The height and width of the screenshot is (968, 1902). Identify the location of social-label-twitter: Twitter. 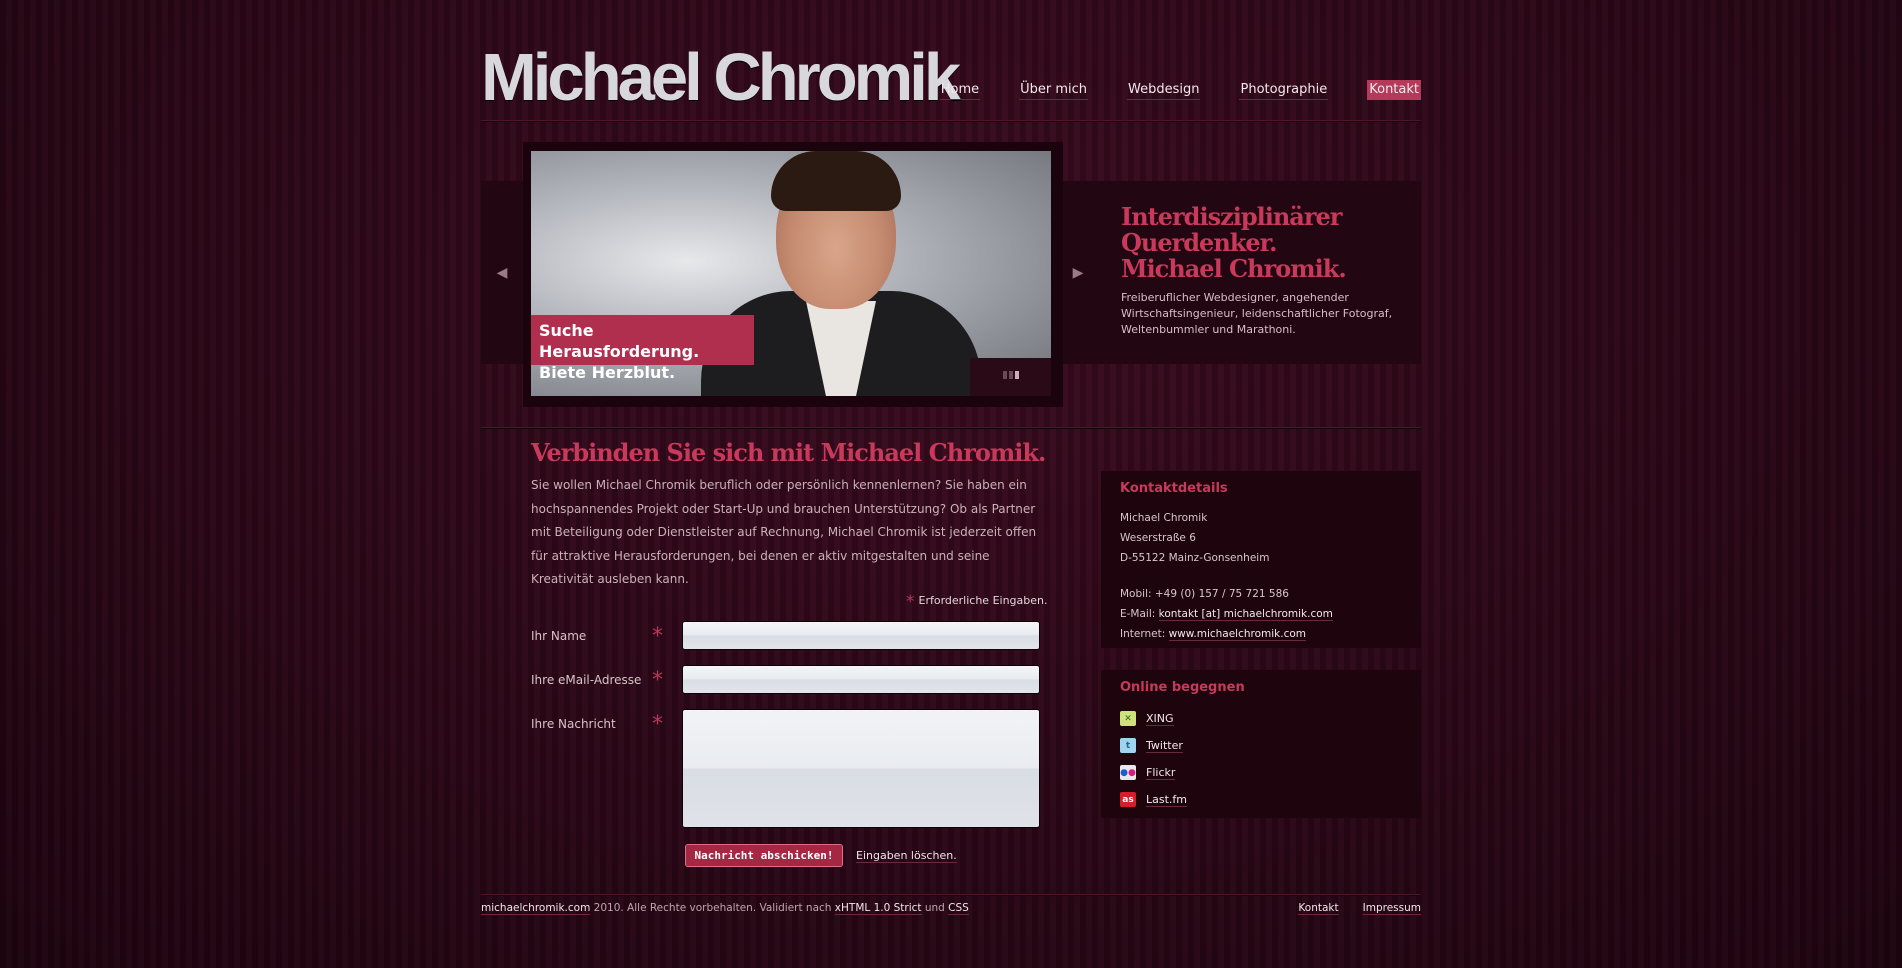
(1164, 746).